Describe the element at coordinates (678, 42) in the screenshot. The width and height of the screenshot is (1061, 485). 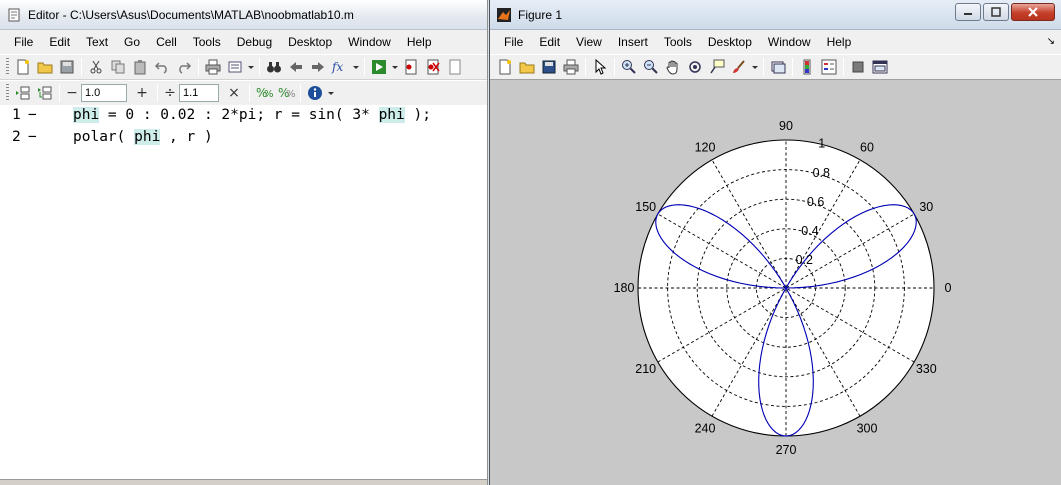
I see `figure-menu-tools: Tools` at that location.